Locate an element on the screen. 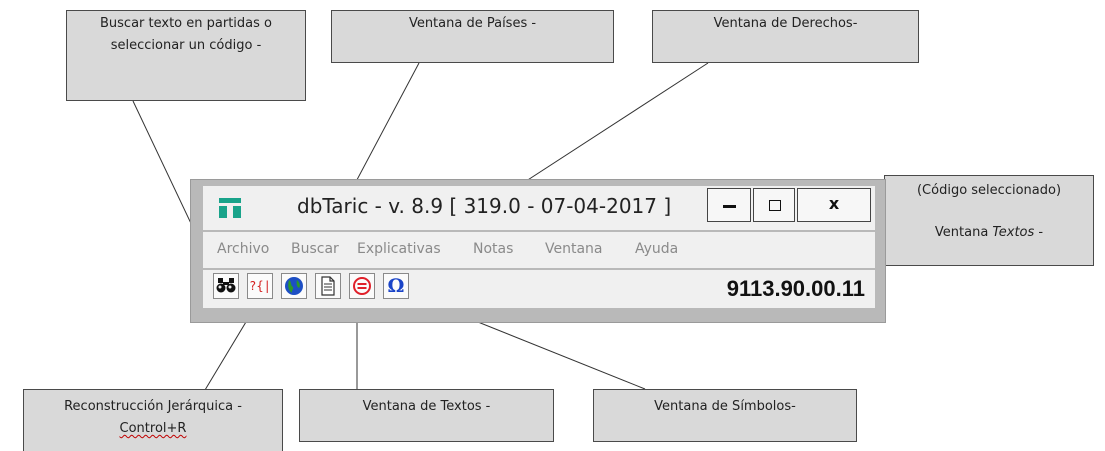 The height and width of the screenshot is (451, 1105). close-button: x is located at coordinates (834, 205).